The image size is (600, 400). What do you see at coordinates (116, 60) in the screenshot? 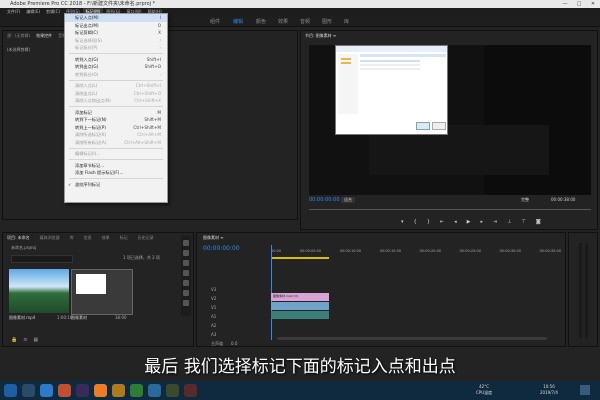
I see `menu-item: 转到入点(G) Shift+I` at bounding box center [116, 60].